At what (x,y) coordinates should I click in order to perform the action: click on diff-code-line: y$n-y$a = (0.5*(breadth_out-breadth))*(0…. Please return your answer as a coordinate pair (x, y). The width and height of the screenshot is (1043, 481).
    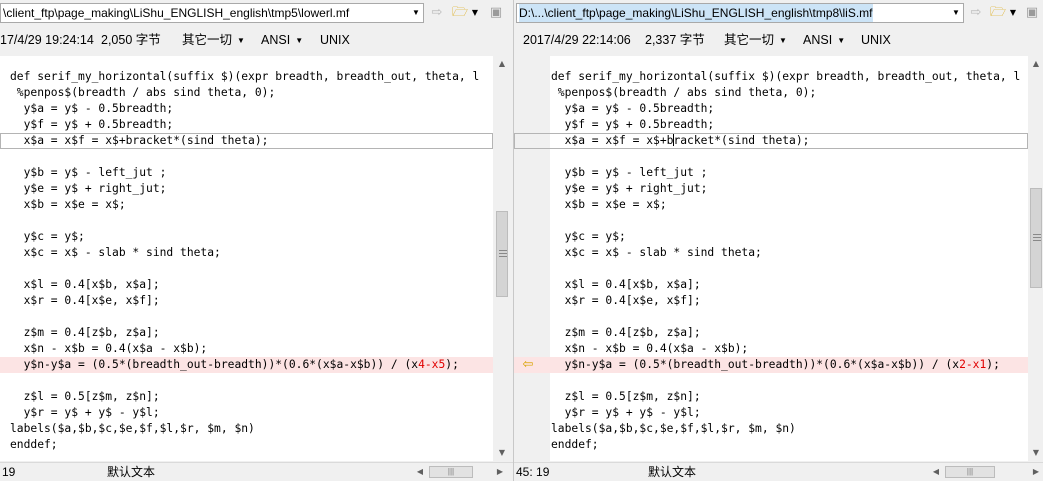
    Looking at the image, I should click on (771, 365).